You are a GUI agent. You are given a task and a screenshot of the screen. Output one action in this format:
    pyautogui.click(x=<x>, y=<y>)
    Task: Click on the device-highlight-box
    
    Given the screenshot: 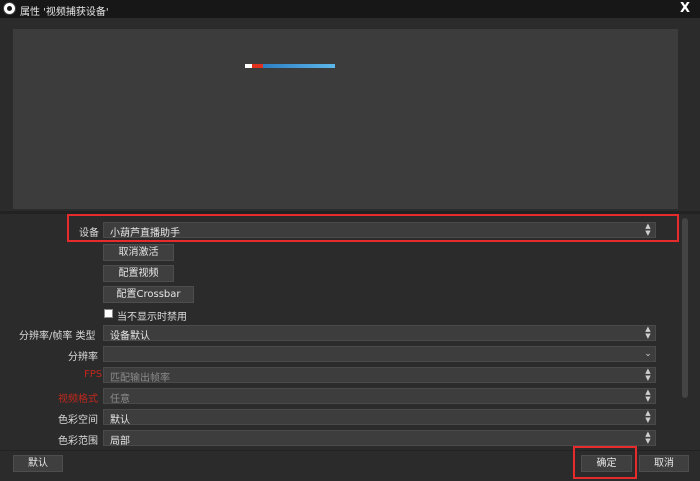 What is the action you would take?
    pyautogui.click(x=373, y=228)
    